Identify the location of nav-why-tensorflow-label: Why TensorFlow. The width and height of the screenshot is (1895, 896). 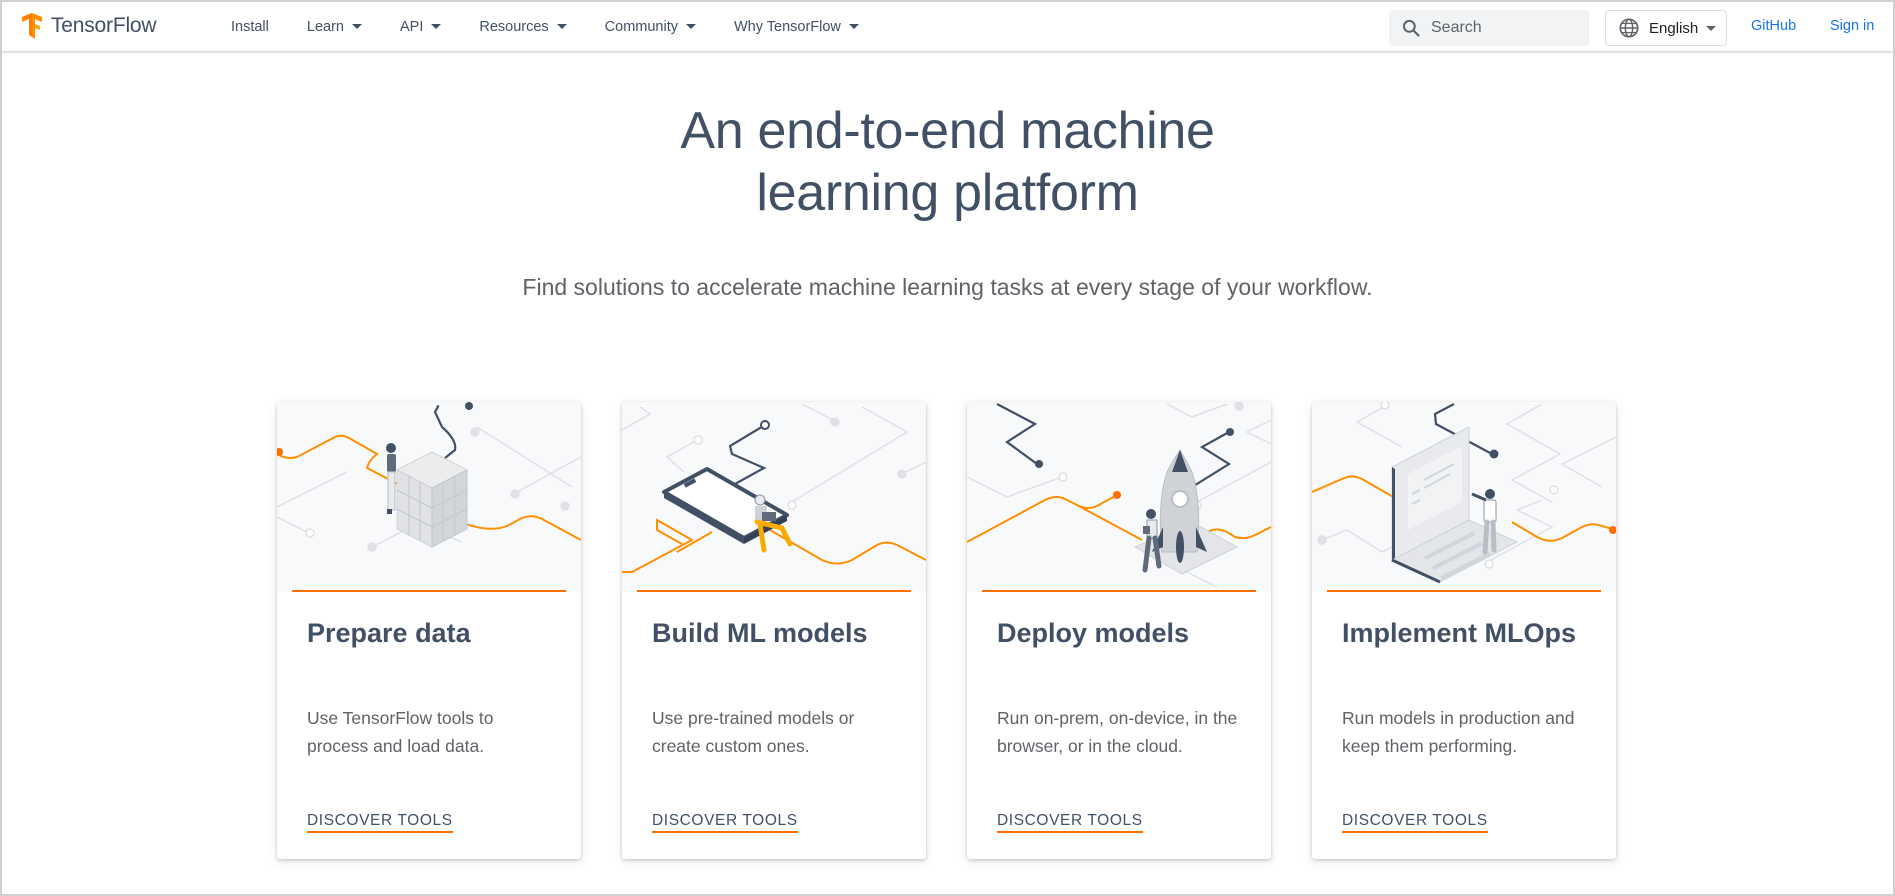
(787, 26).